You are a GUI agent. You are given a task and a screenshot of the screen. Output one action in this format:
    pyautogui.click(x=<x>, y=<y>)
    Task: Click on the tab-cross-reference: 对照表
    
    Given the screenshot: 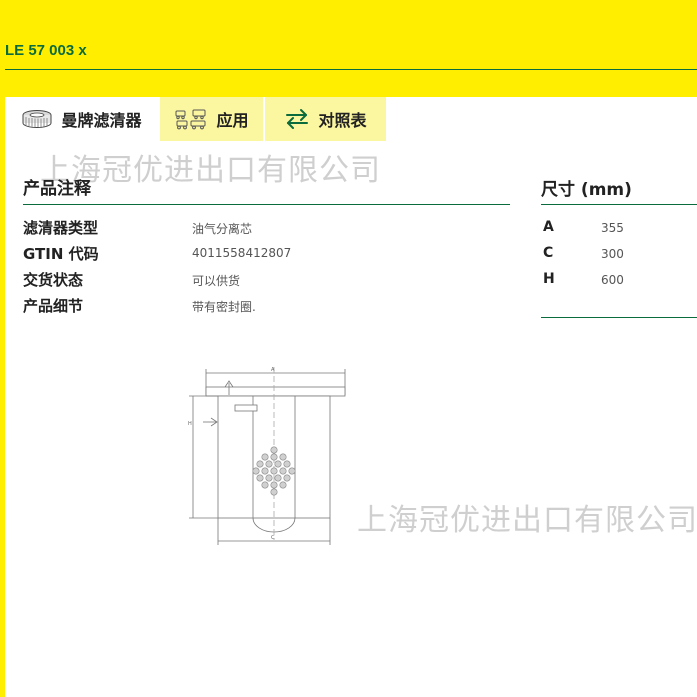 What is the action you would take?
    pyautogui.click(x=325, y=119)
    